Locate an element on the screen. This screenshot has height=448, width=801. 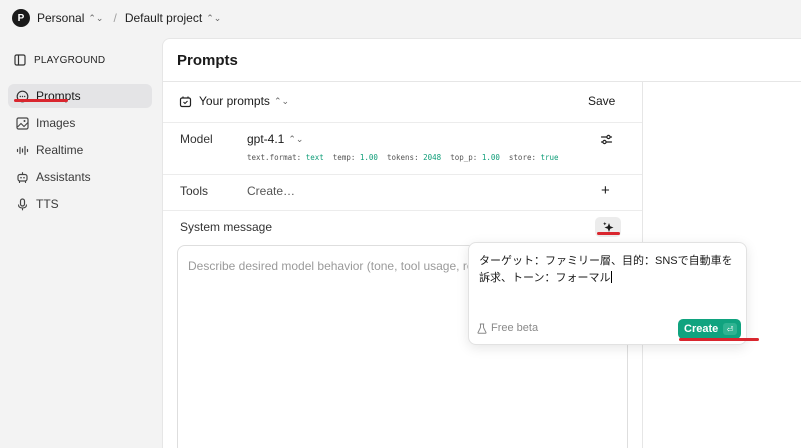
your-prompts-label: Your prompts is located at coordinates (234, 101).